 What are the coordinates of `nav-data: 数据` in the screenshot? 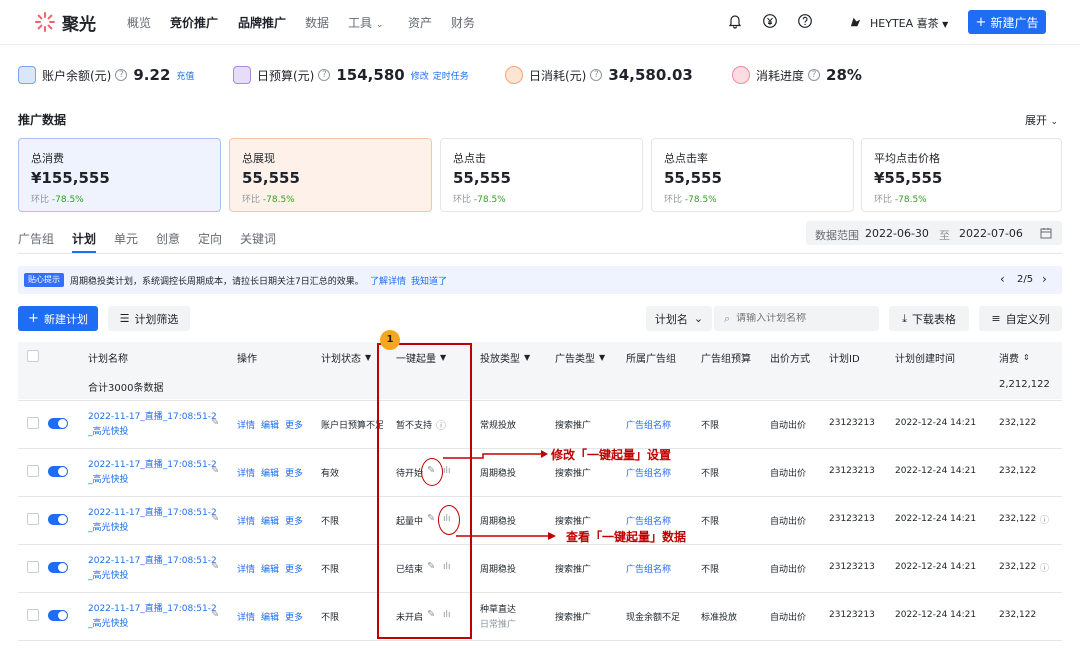 It's located at (317, 22).